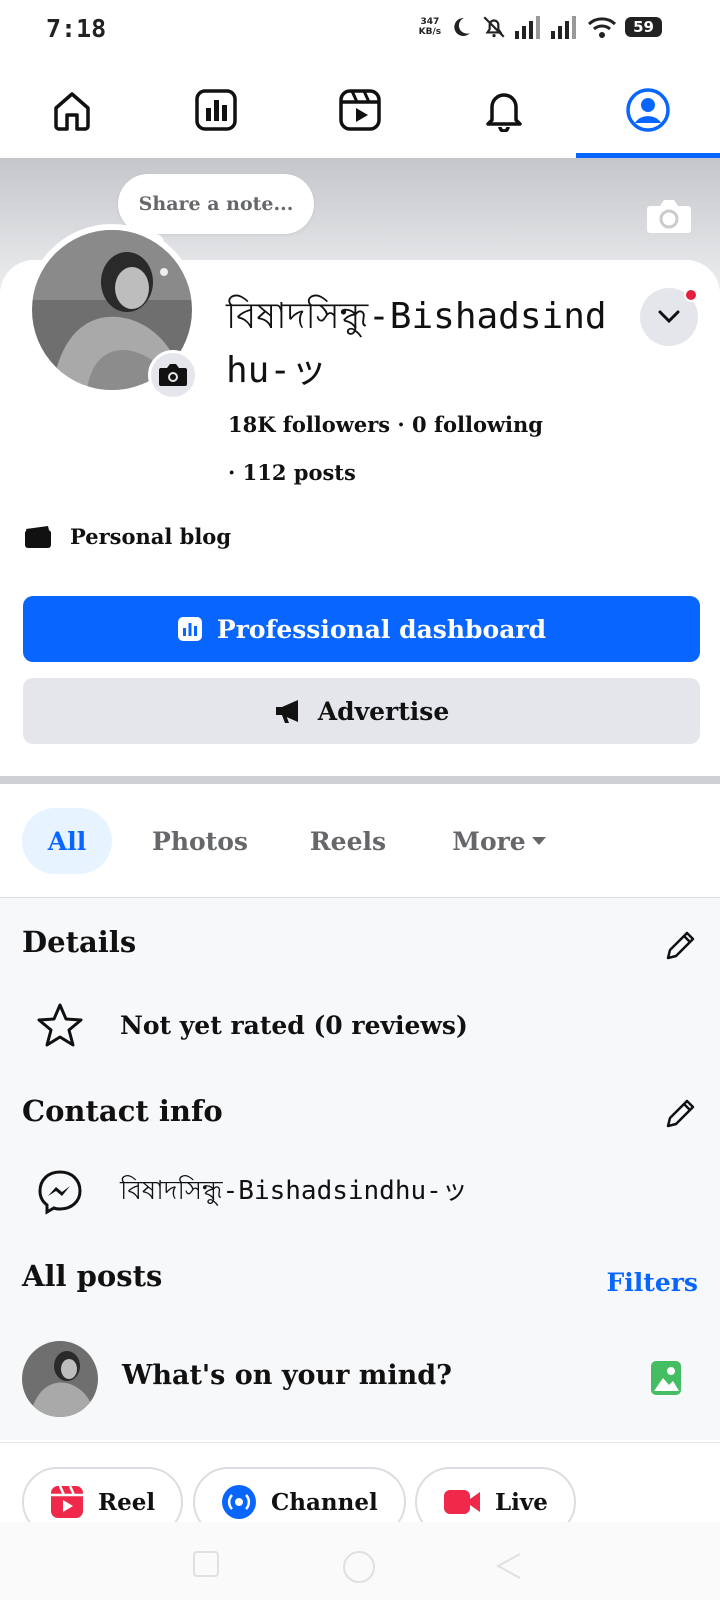 The image size is (720, 1600). I want to click on category-row: Personal blog, so click(127, 536).